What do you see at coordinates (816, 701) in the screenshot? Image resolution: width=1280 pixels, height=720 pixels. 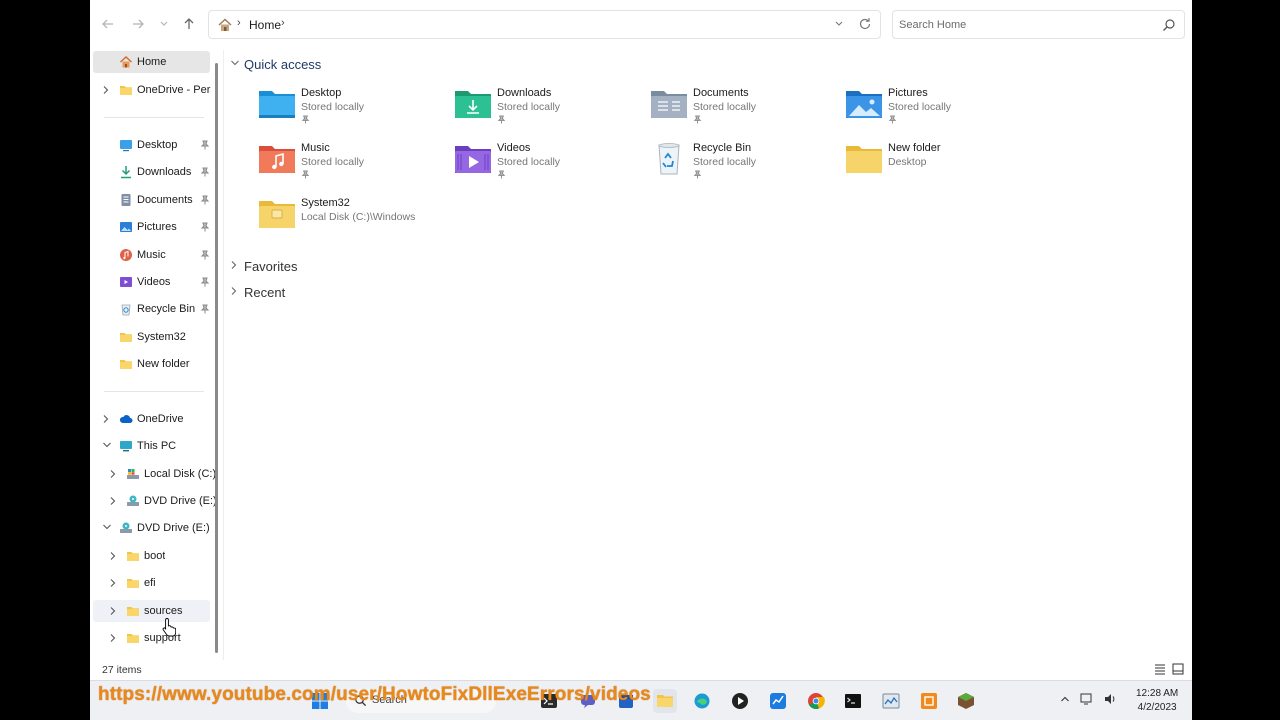 I see `taskbar-chrome` at bounding box center [816, 701].